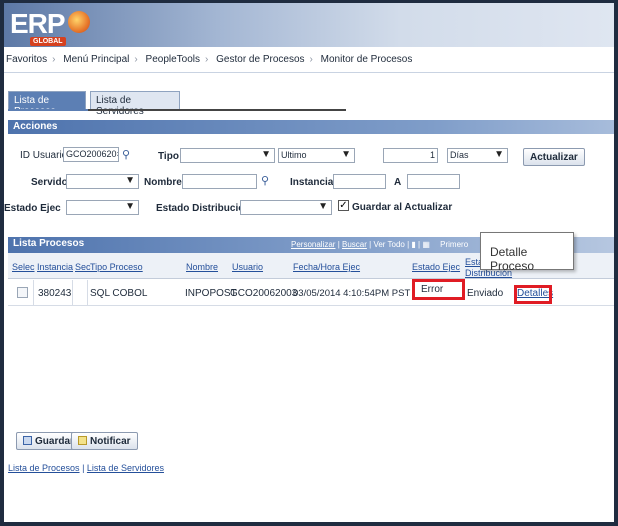 This screenshot has width=618, height=526. What do you see at coordinates (554, 157) in the screenshot?
I see `actualizar-button: Actualizar` at bounding box center [554, 157].